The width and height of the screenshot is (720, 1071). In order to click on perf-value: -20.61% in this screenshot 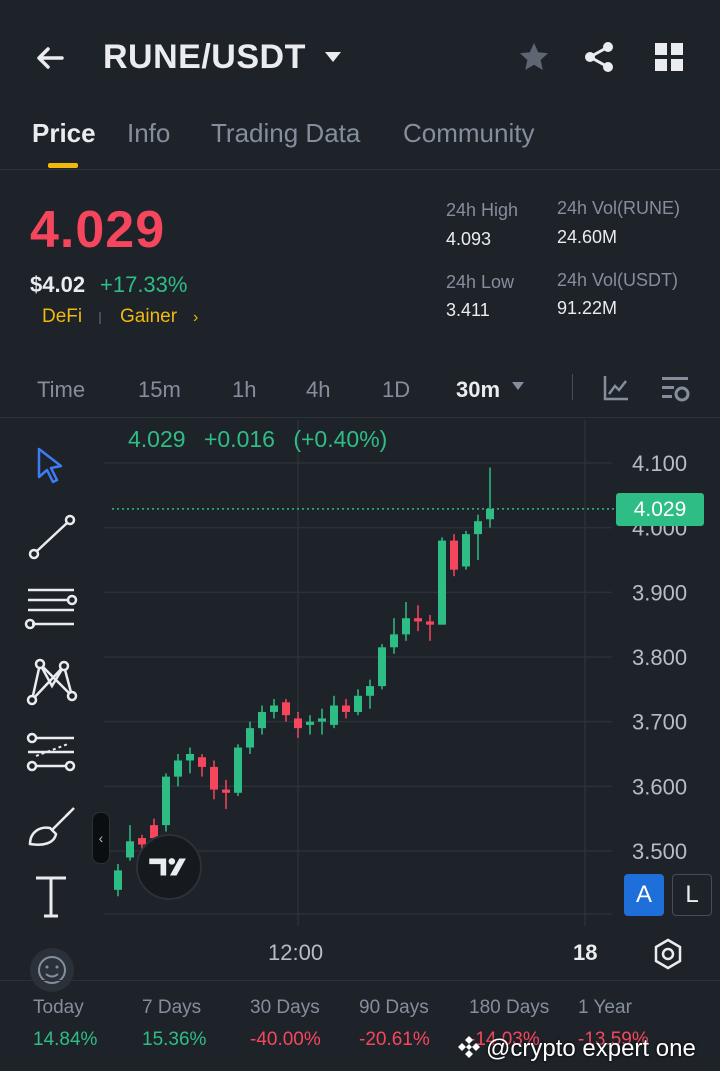, I will do `click(394, 1039)`.